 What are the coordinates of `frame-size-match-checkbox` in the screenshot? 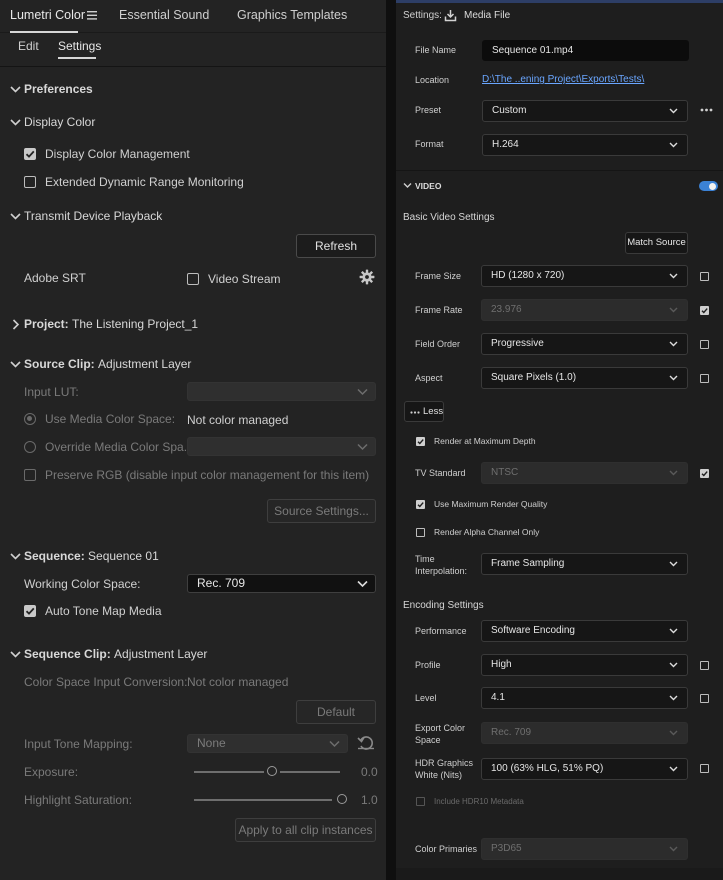 It's located at (704, 276).